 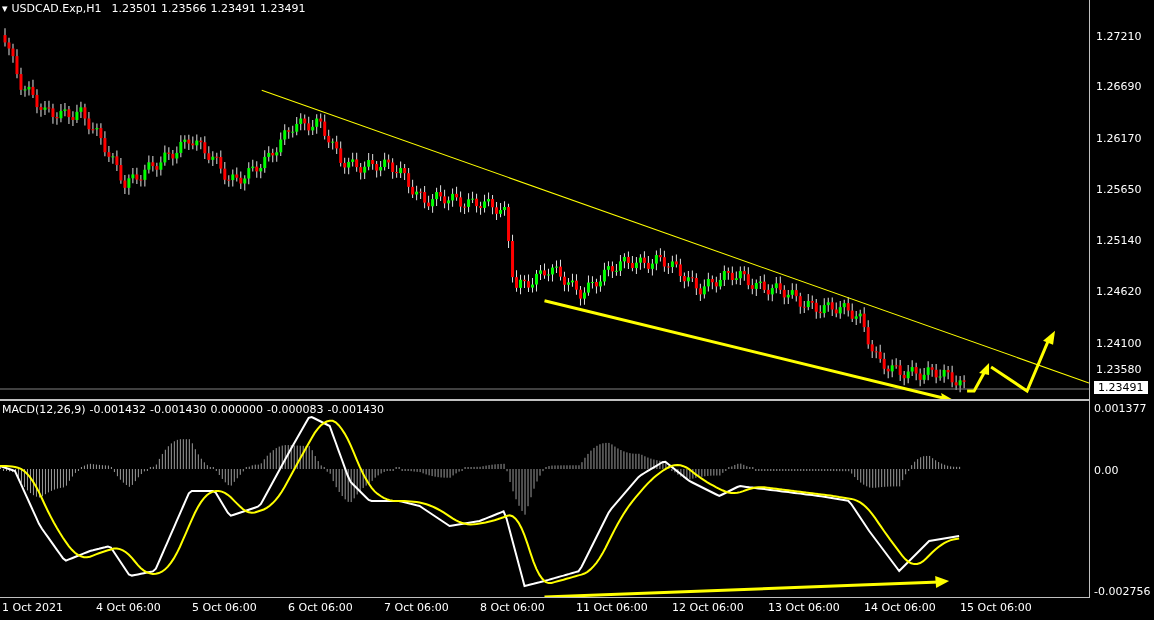 I want to click on price-tick: 1.24620, so click(x=1119, y=291).